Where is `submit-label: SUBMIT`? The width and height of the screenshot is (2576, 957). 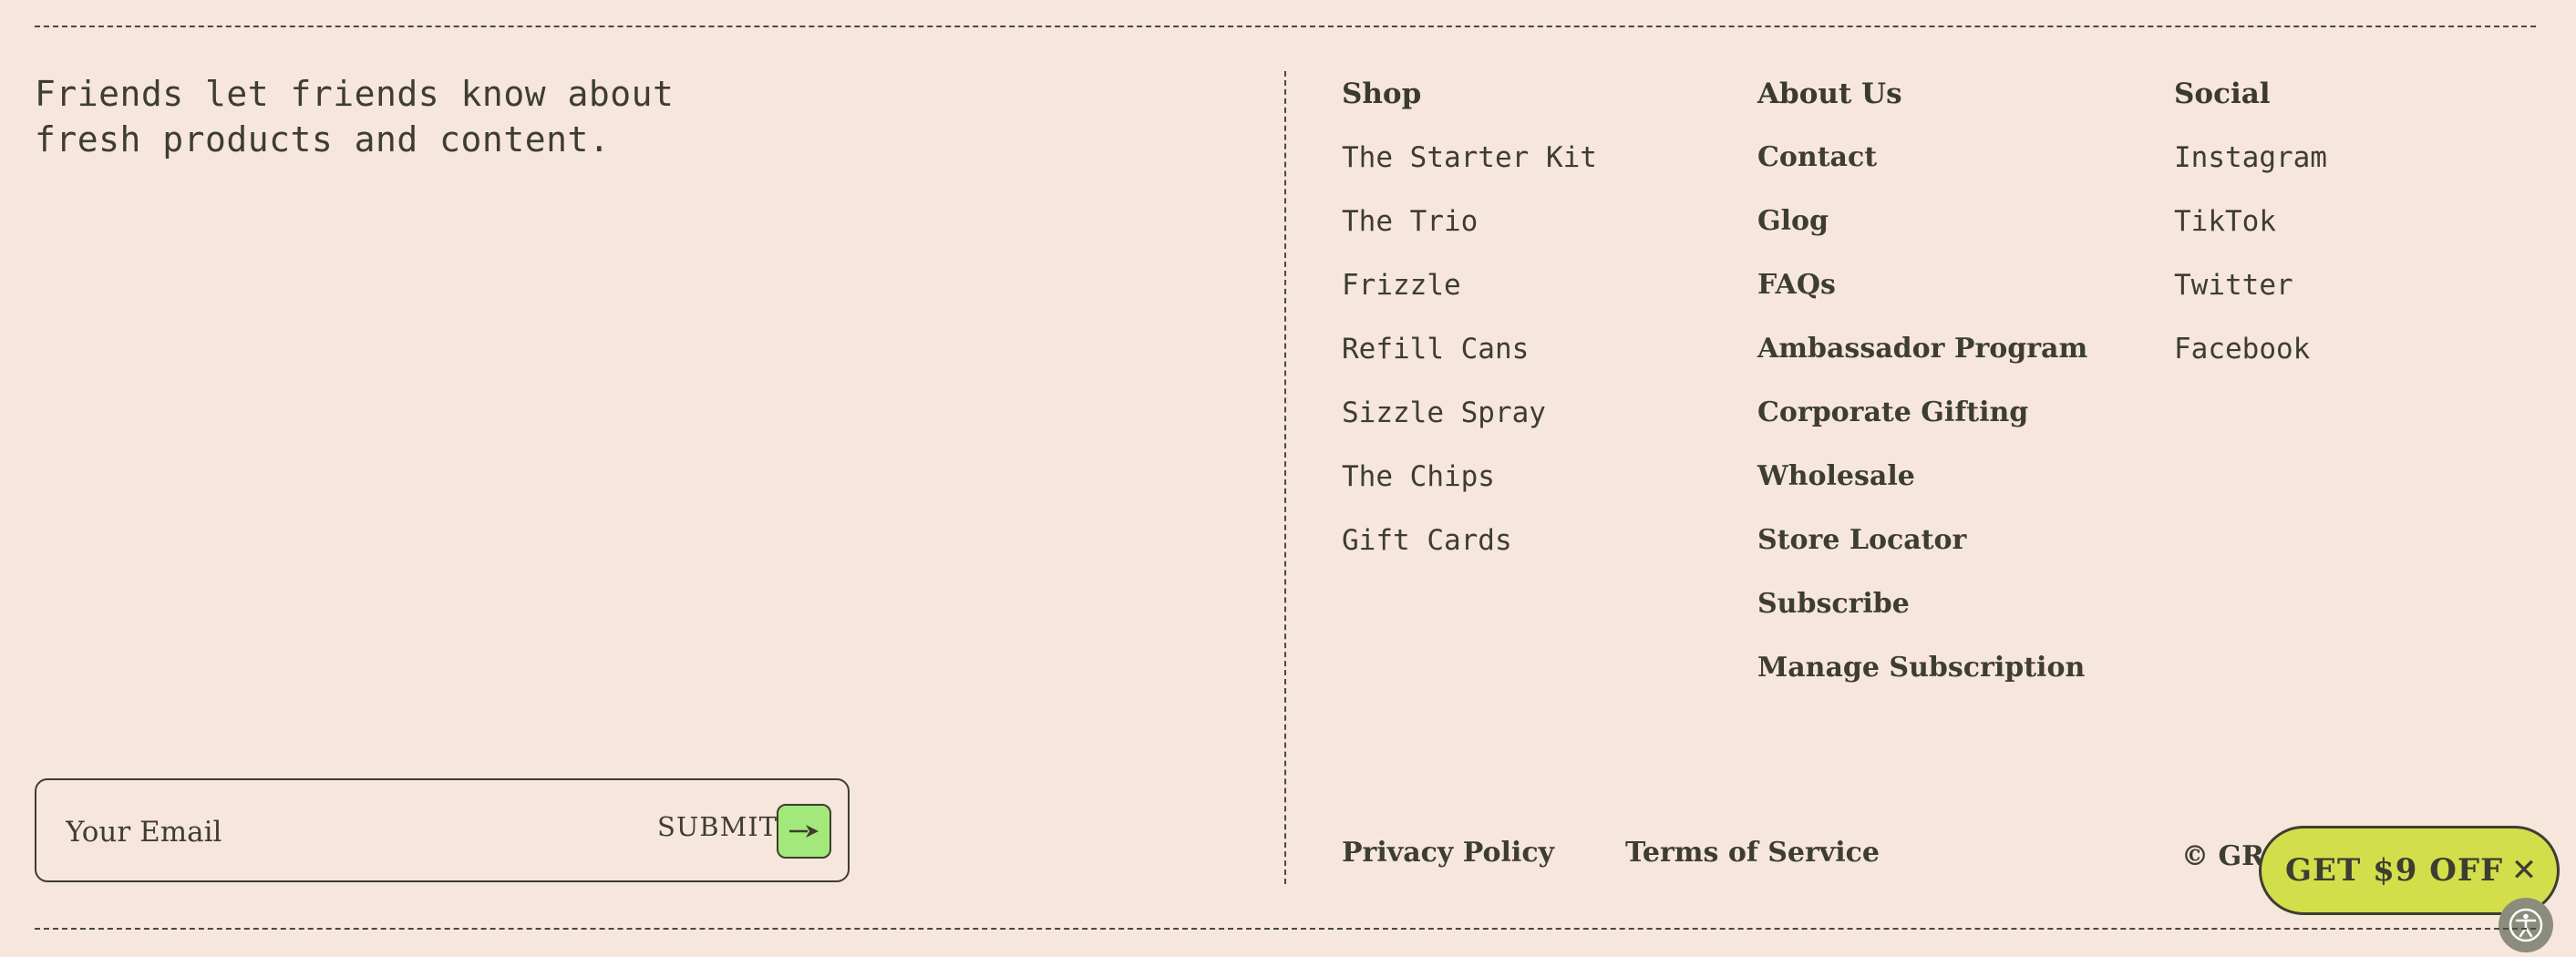
submit-label: SUBMIT is located at coordinates (717, 826).